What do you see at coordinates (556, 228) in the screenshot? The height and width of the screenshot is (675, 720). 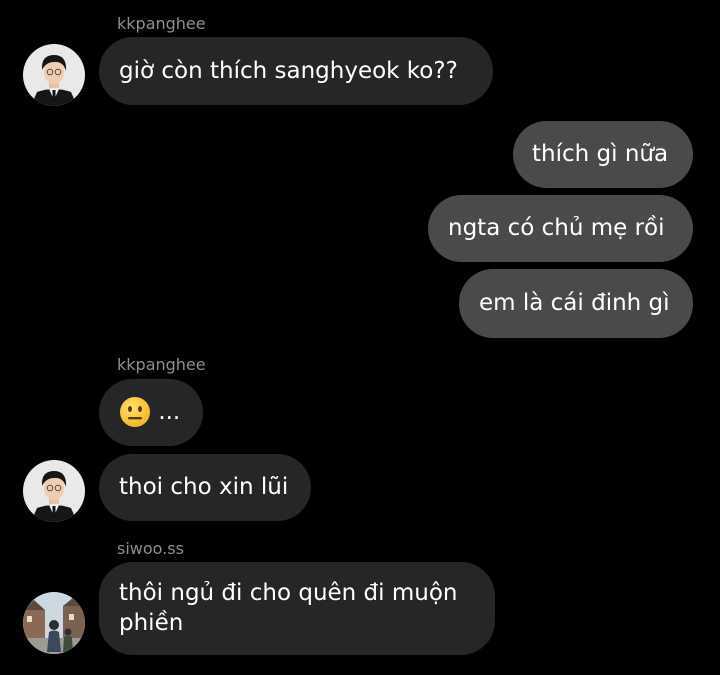 I see `message-text: ngta có chủ mẹ rồi` at bounding box center [556, 228].